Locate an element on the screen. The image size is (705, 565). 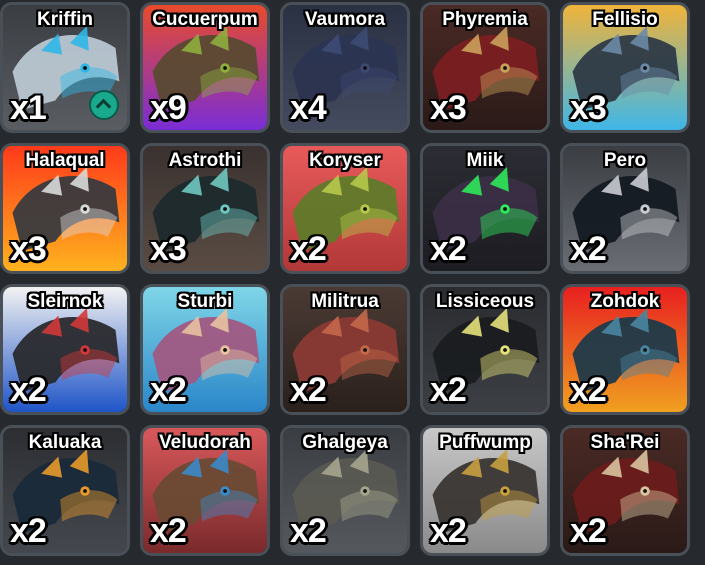
creature-name: Sturbi is located at coordinates (205, 301).